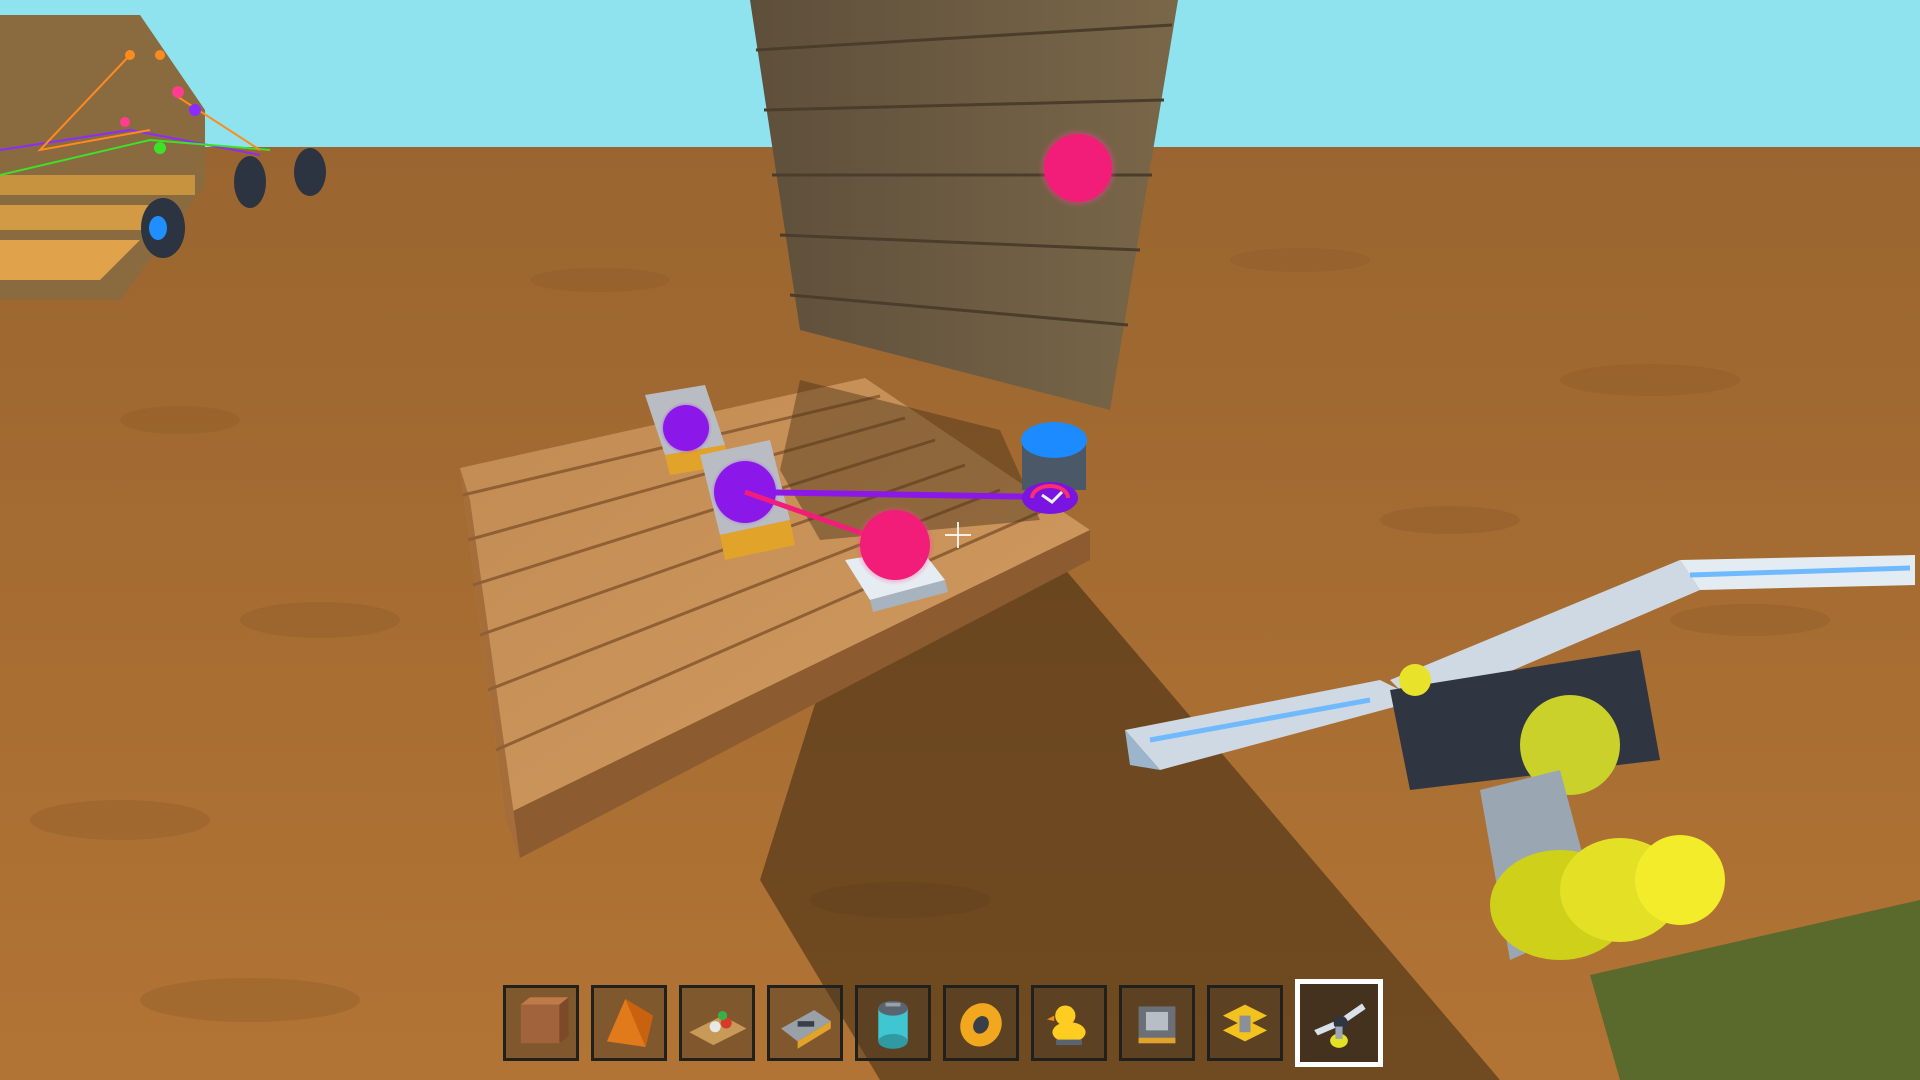  I want to click on canister-icon, so click(893, 1024).